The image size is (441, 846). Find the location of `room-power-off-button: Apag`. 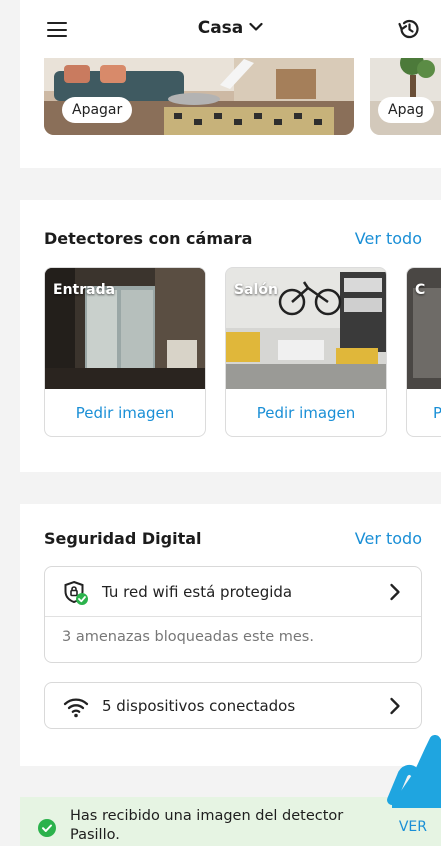

room-power-off-button: Apag is located at coordinates (406, 110).